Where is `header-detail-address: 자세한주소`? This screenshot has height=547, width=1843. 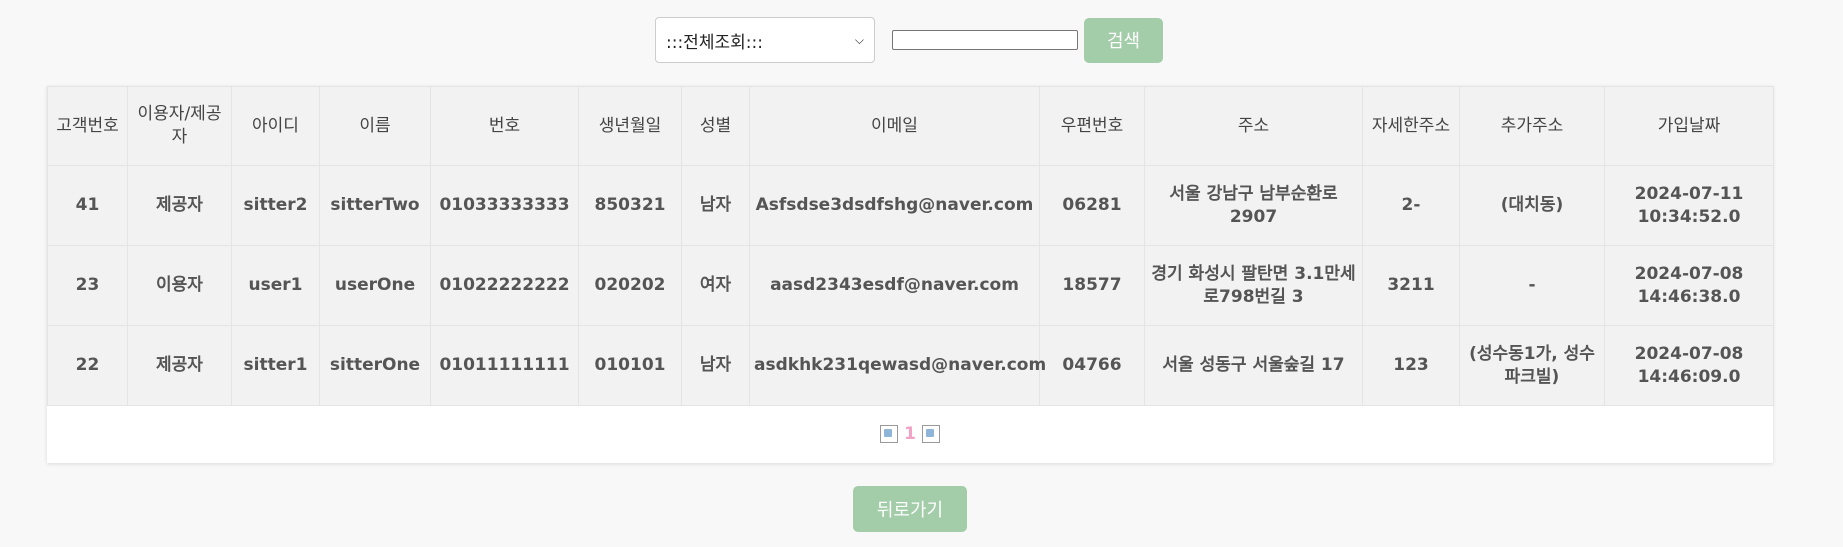
header-detail-address: 자세한주소 is located at coordinates (1411, 126).